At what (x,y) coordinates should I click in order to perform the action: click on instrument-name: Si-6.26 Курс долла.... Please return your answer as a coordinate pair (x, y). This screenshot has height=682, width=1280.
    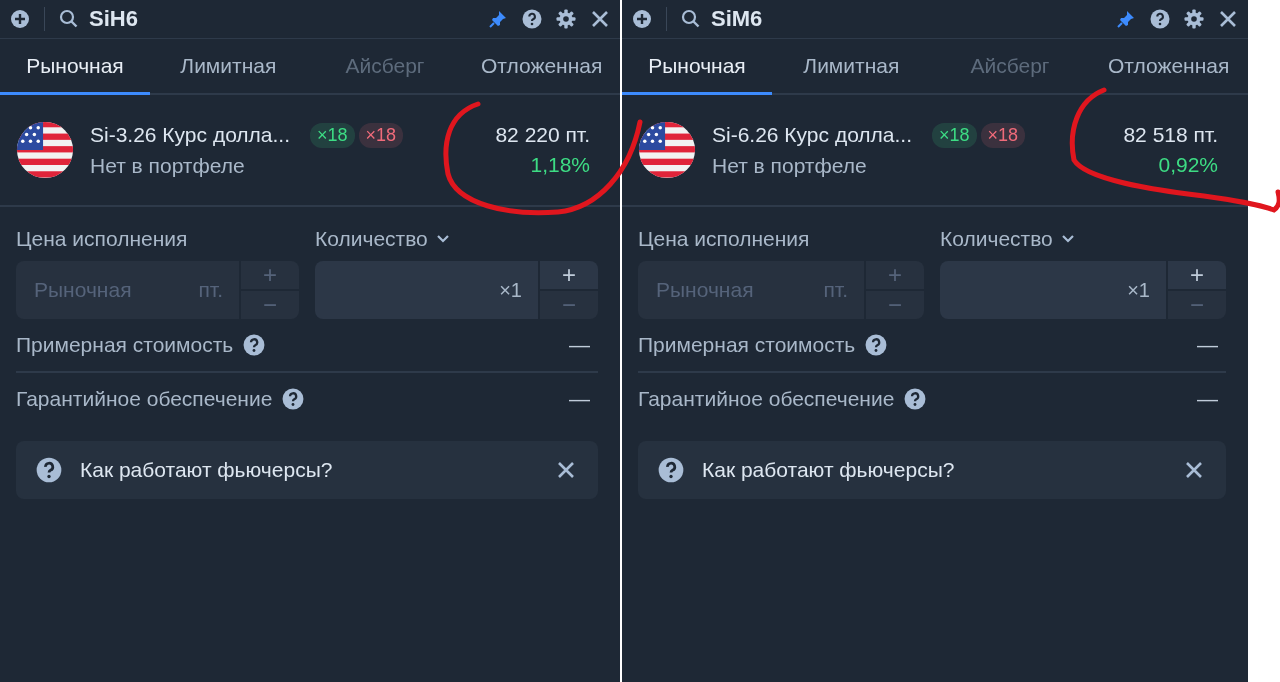
    Looking at the image, I should click on (812, 135).